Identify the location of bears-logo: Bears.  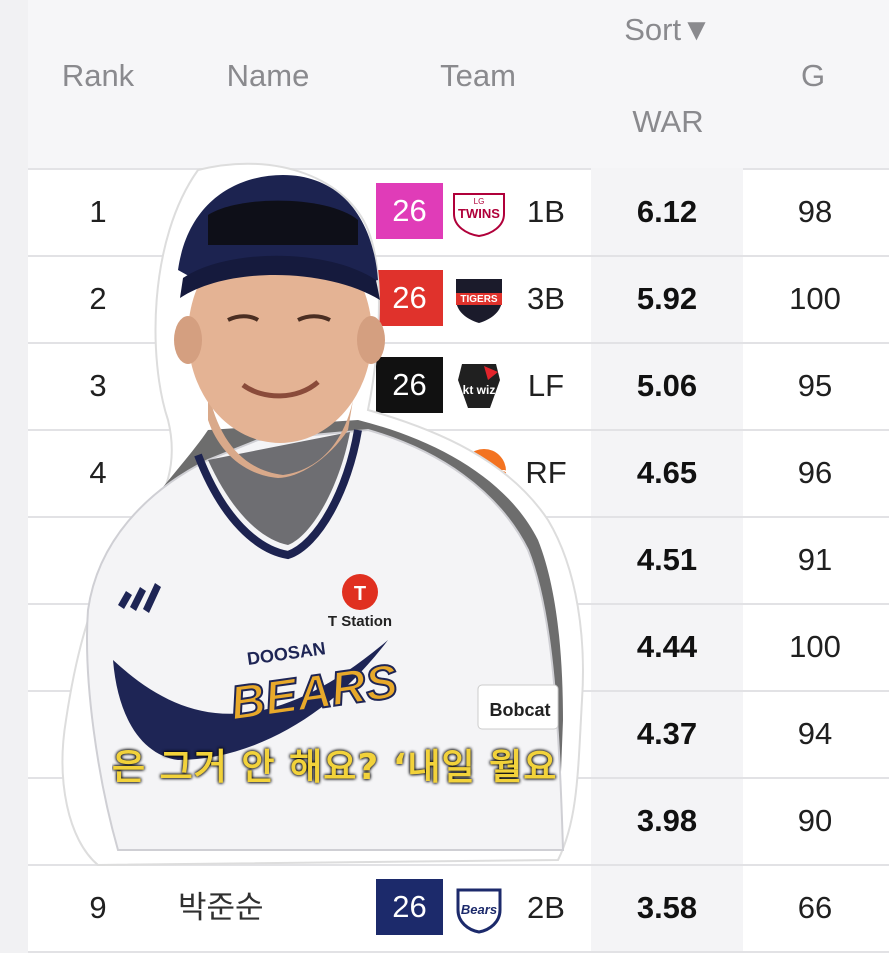
(479, 911).